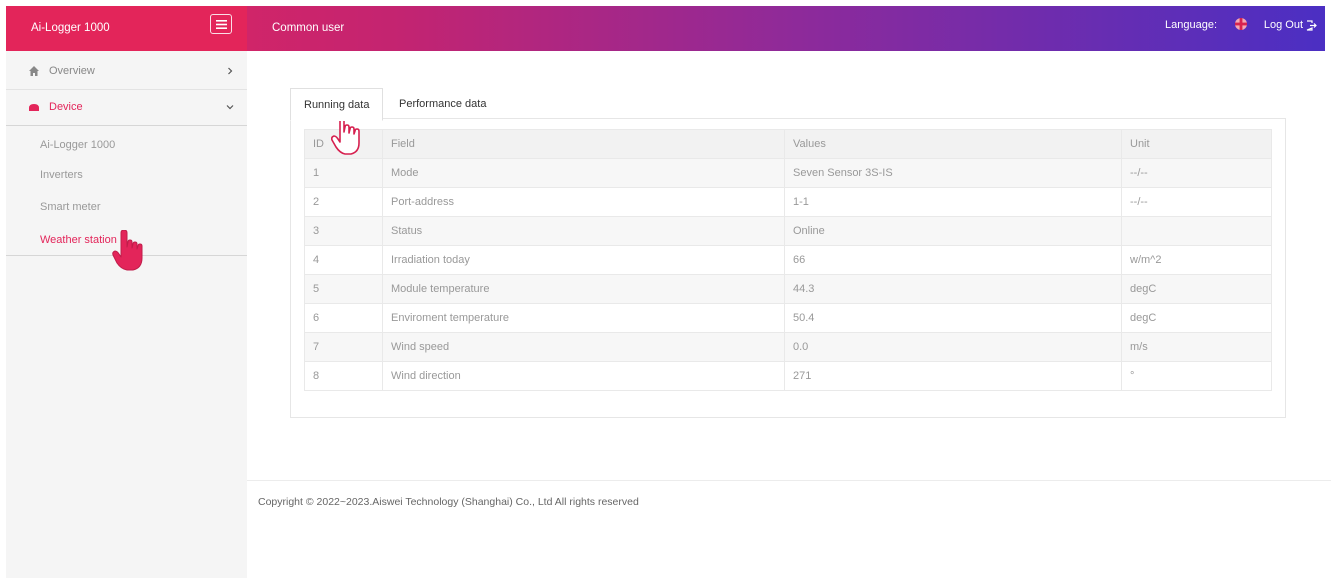 The height and width of the screenshot is (578, 1331). What do you see at coordinates (583, 376) in the screenshot?
I see `cell-field: Wind direction` at bounding box center [583, 376].